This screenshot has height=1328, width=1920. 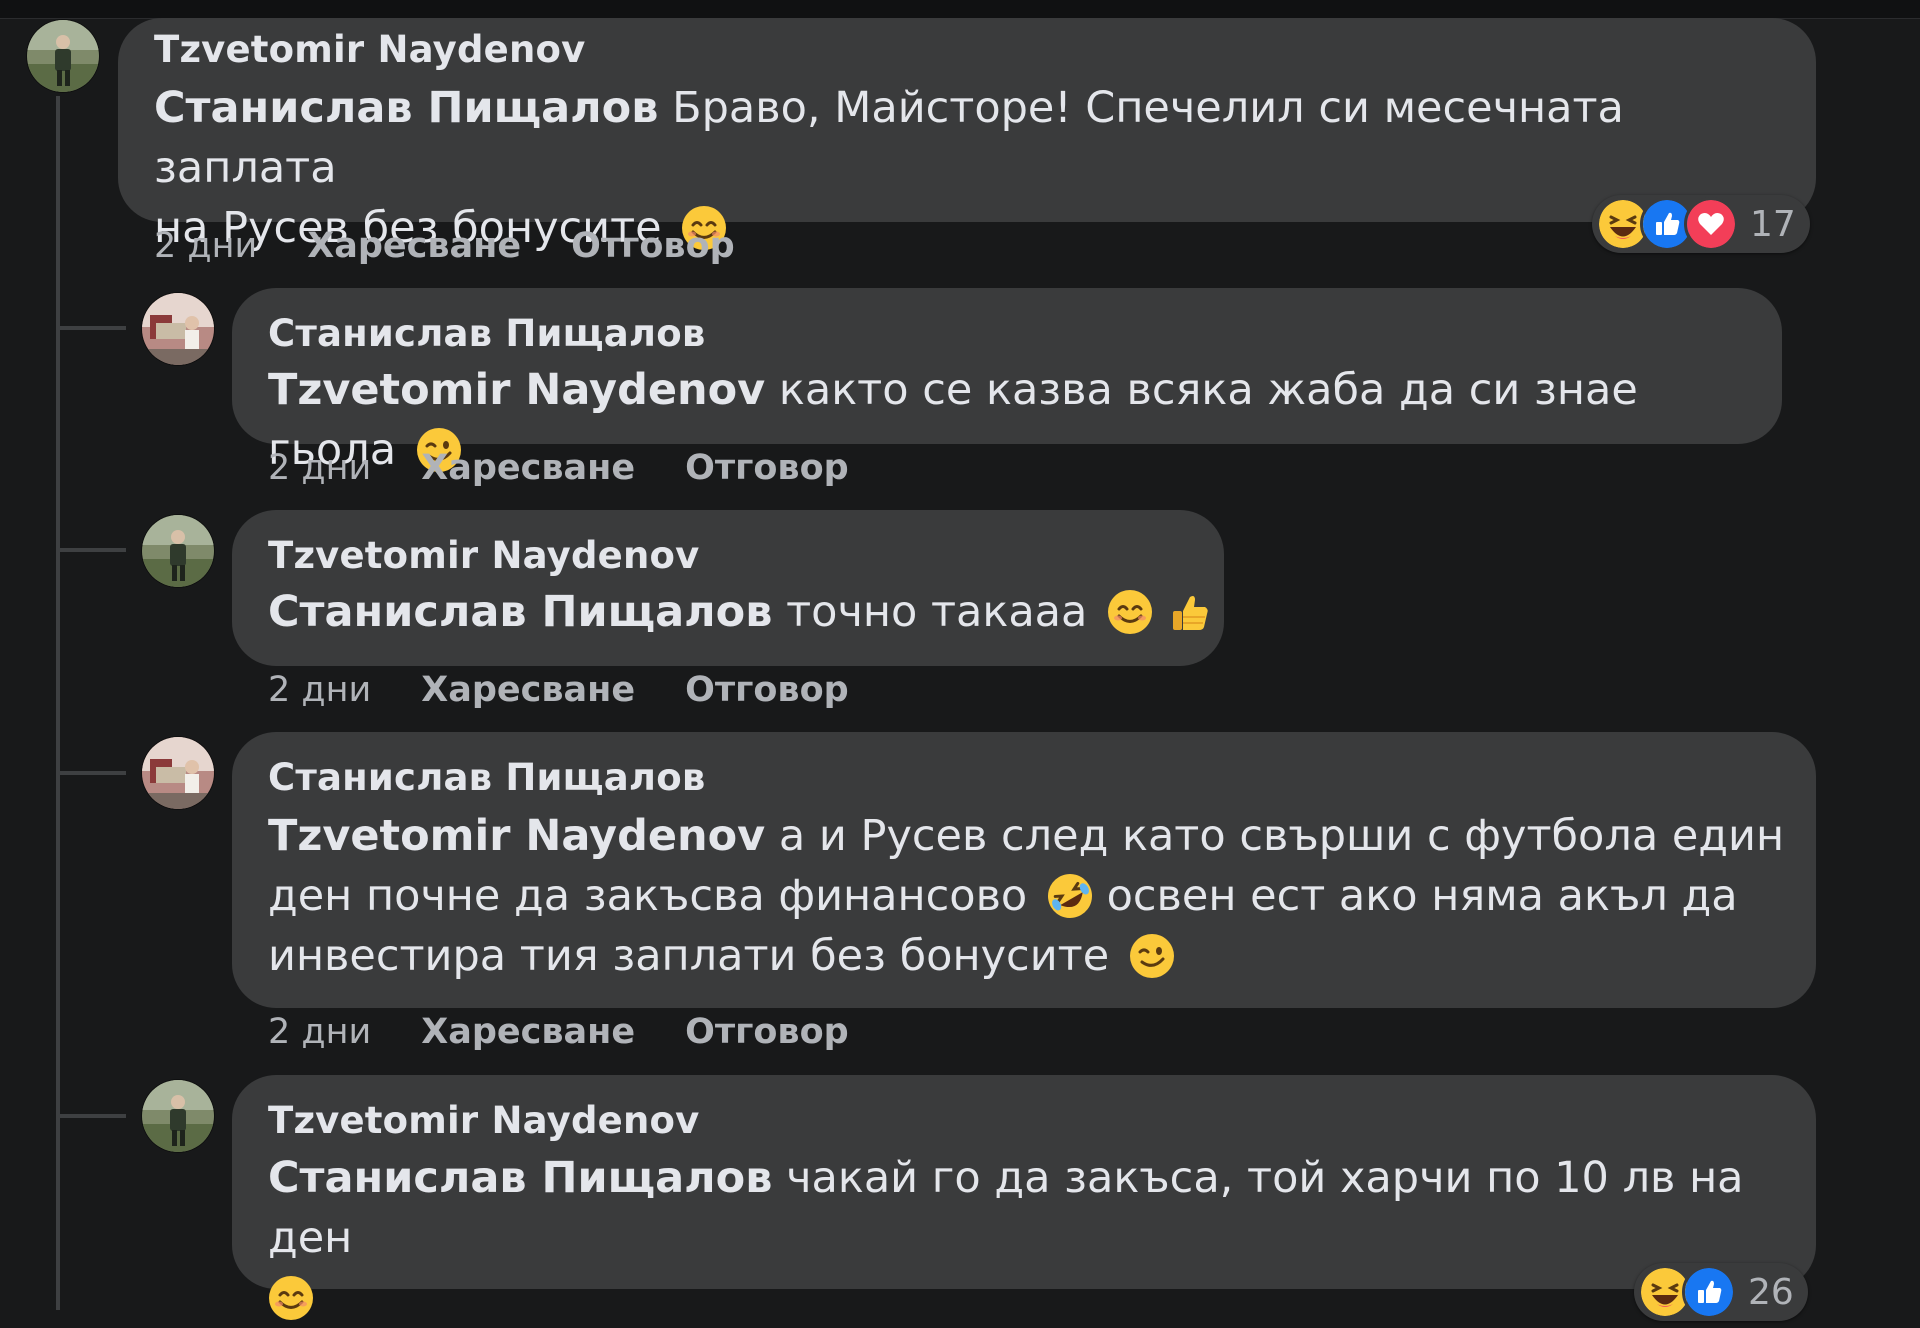 What do you see at coordinates (1771, 1292) in the screenshot?
I see `reaction-count: 26` at bounding box center [1771, 1292].